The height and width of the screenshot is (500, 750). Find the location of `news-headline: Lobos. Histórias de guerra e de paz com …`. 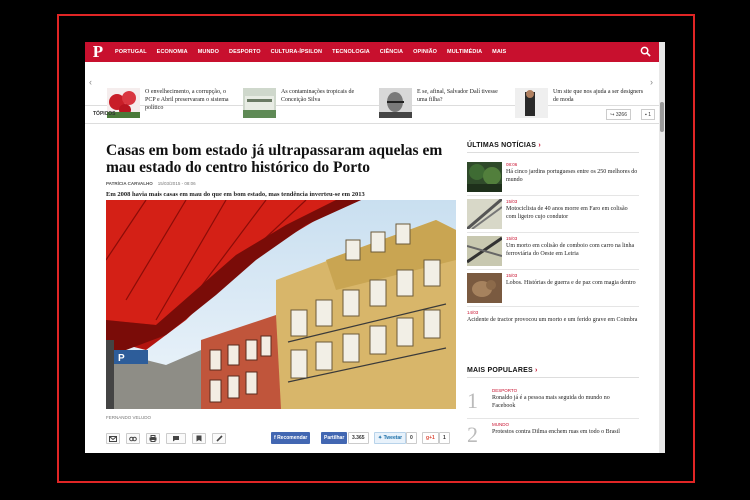

news-headline: Lobos. Histórias de guerra e de paz com … is located at coordinates (571, 283).